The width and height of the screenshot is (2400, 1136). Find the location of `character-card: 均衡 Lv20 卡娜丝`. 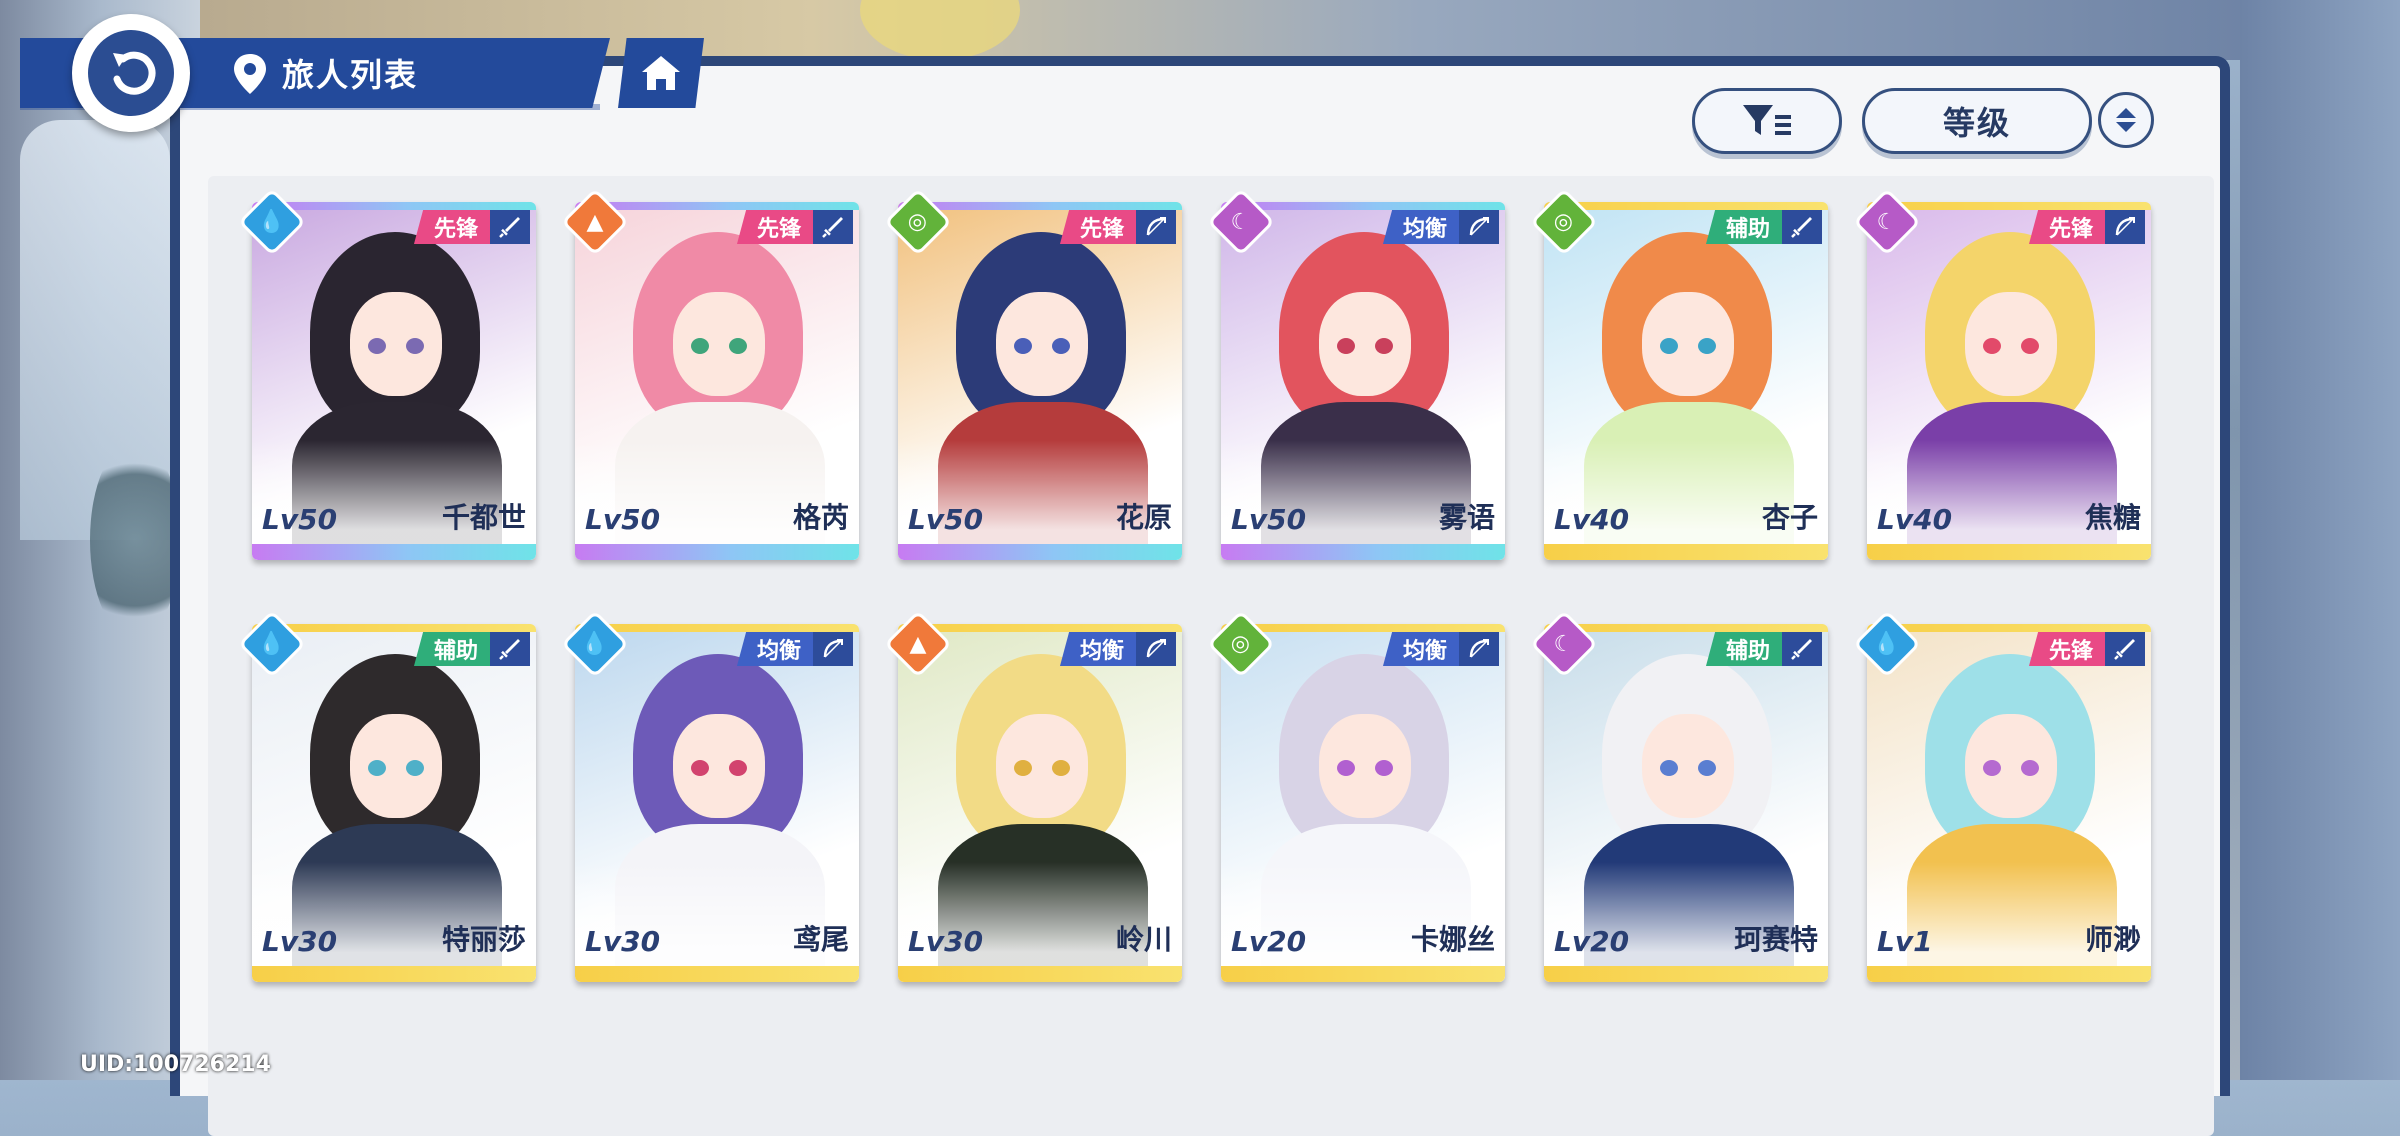

character-card: 均衡 Lv20 卡娜丝 is located at coordinates (1363, 803).